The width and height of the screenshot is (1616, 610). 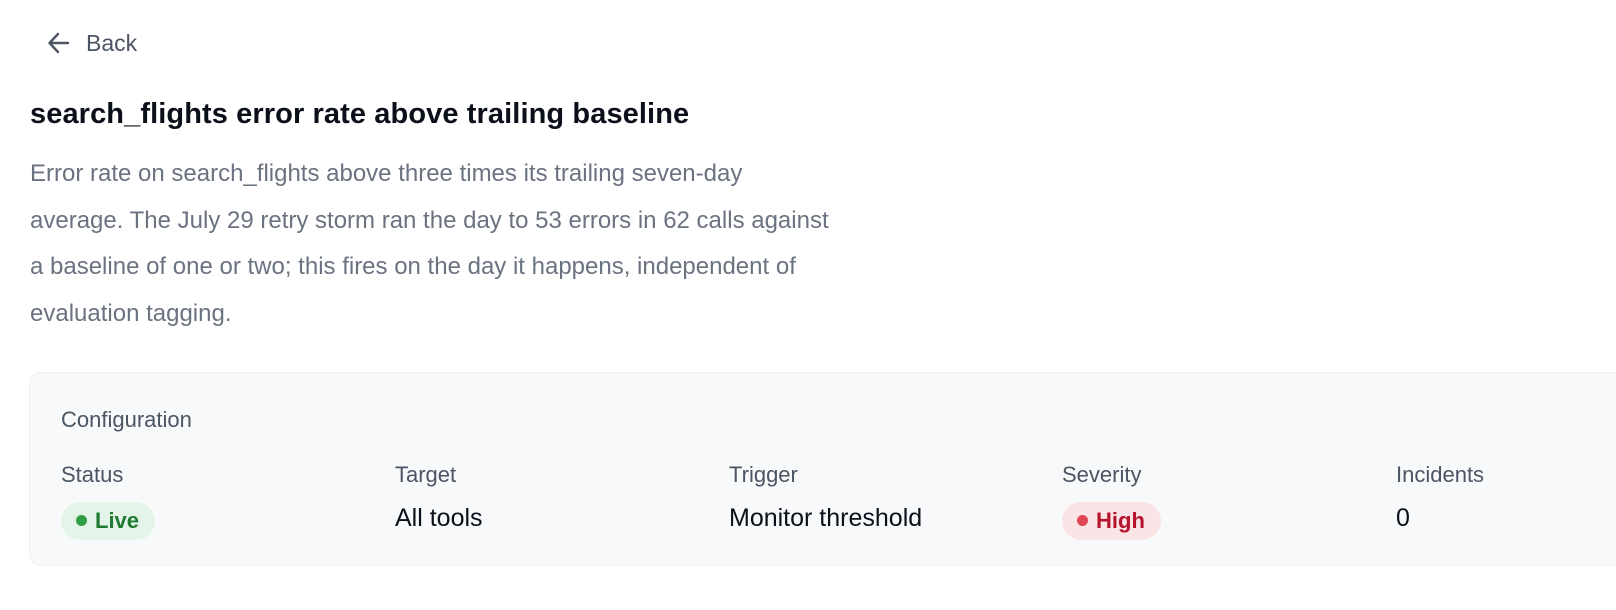 I want to click on back-button: Back, so click(x=91, y=43).